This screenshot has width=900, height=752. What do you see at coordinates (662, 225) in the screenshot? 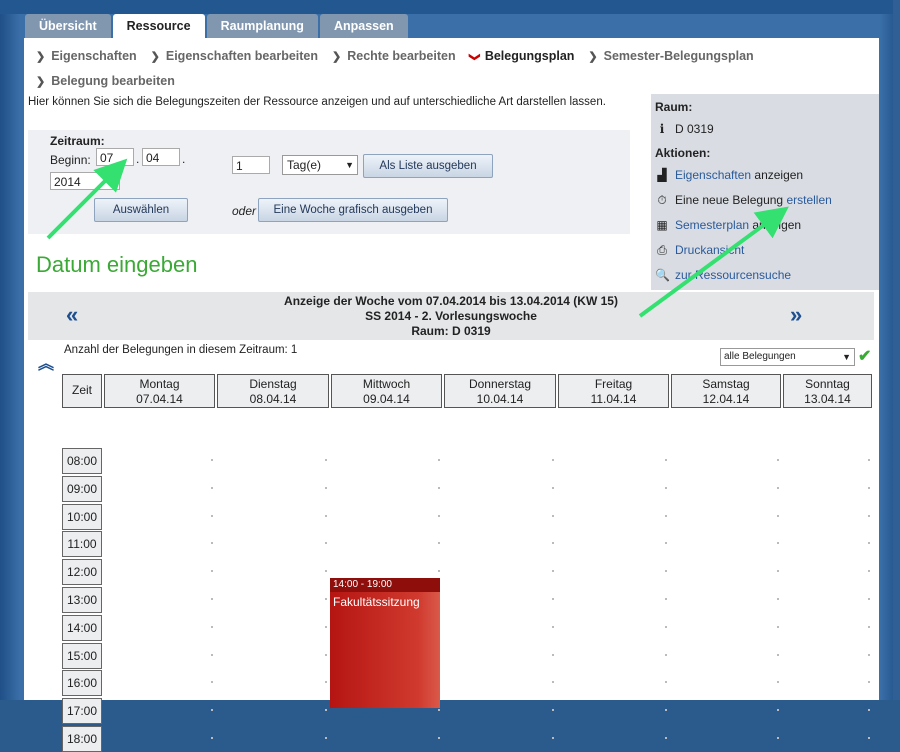
I see `calendar-icon: ▦` at bounding box center [662, 225].